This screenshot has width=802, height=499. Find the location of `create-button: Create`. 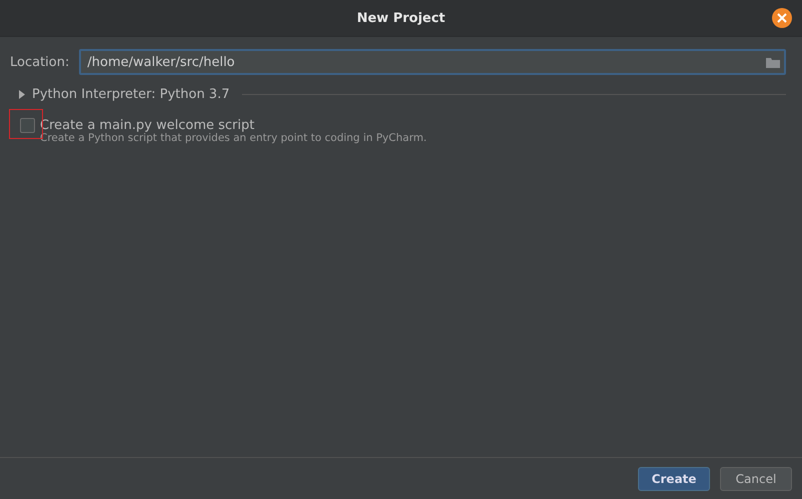

create-button: Create is located at coordinates (674, 478).